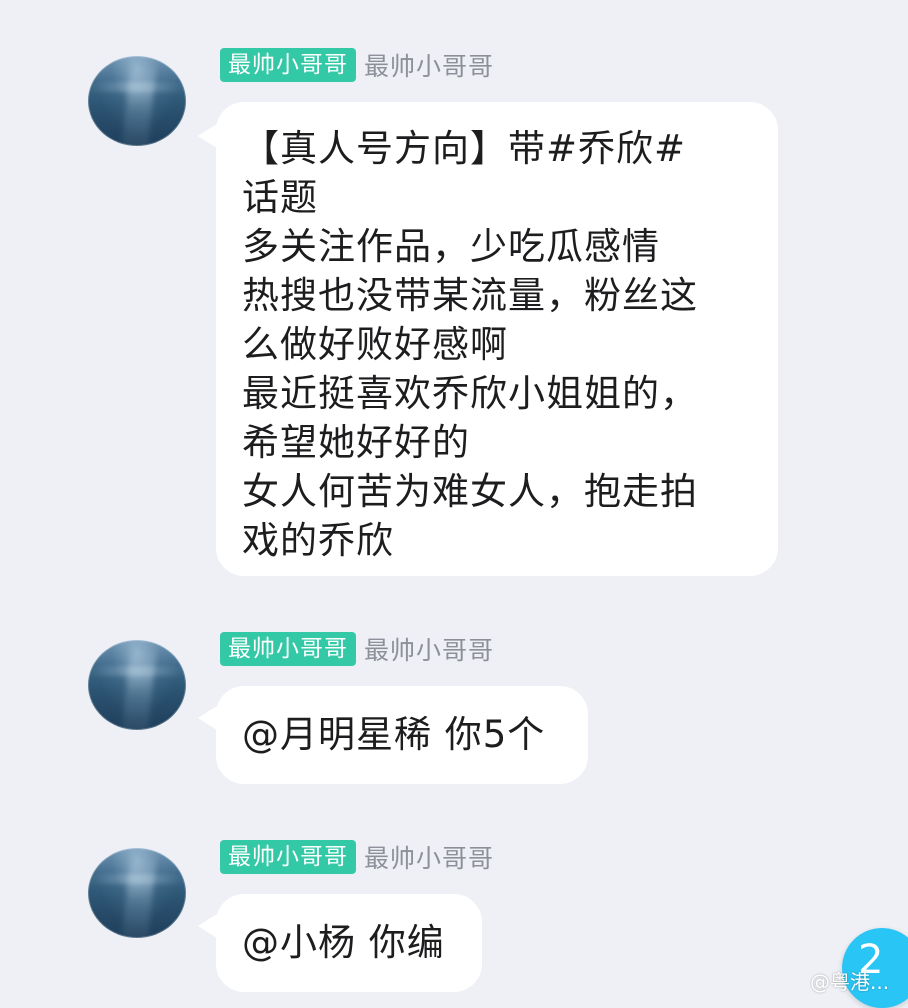 The image size is (908, 1008). What do you see at coordinates (470, 393) in the screenshot?
I see `message-line: 最近挺喜欢乔欣小姐姐的，` at bounding box center [470, 393].